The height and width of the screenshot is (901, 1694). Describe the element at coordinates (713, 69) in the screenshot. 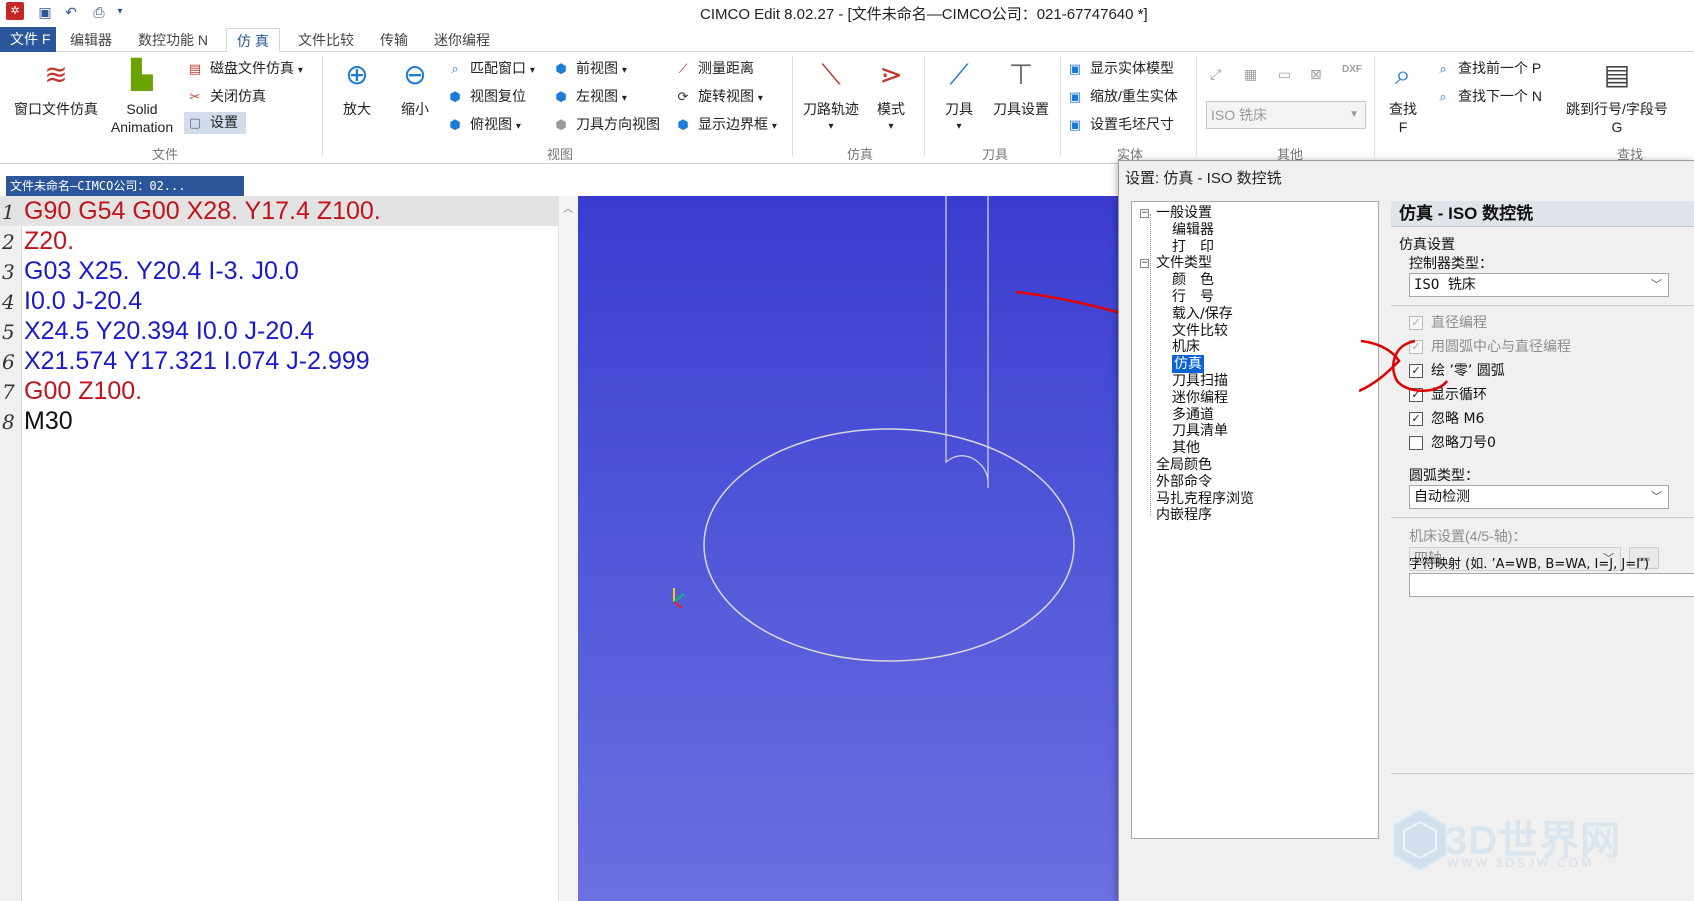

I see `measure-distance-button: ⟋ 测量距离` at that location.